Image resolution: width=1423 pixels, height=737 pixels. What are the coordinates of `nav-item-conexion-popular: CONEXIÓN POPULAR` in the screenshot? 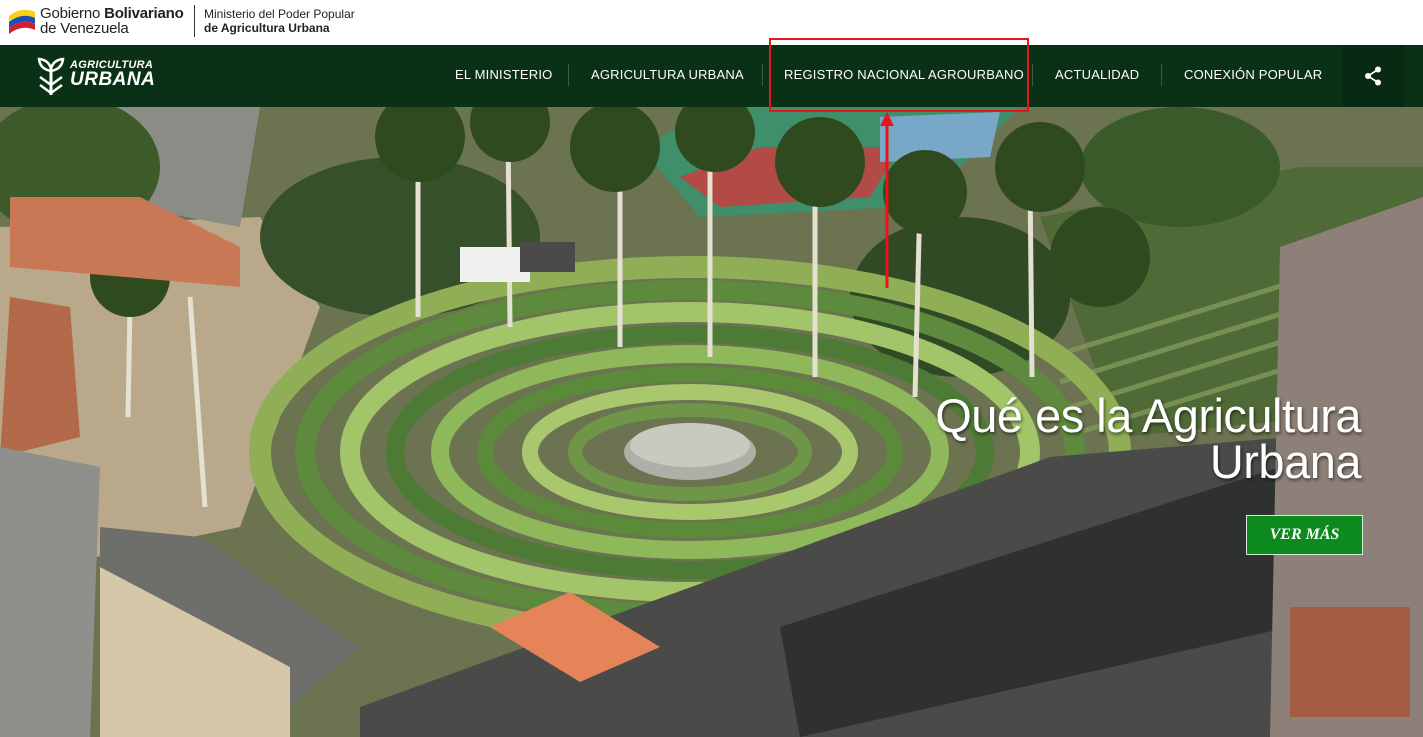 It's located at (1253, 76).